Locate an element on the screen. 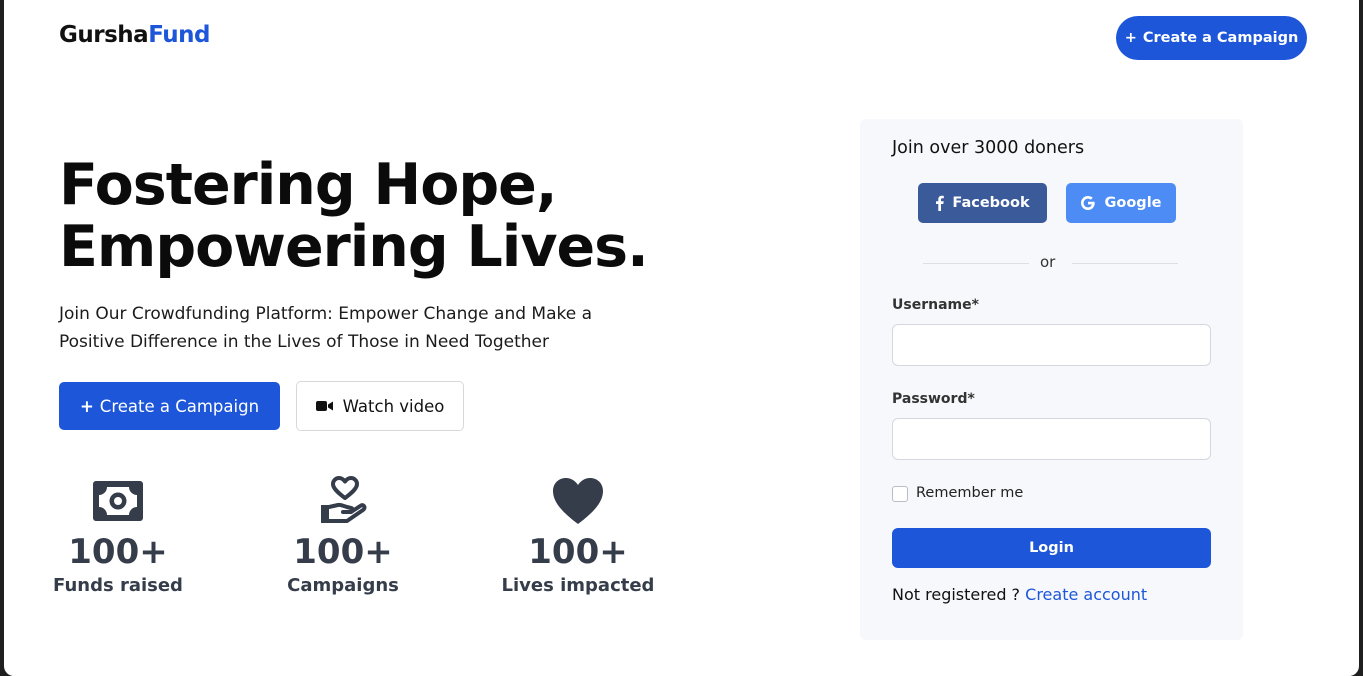 The image size is (1363, 676). stat-funds-raised: 100+ Funds raised is located at coordinates (118, 535).